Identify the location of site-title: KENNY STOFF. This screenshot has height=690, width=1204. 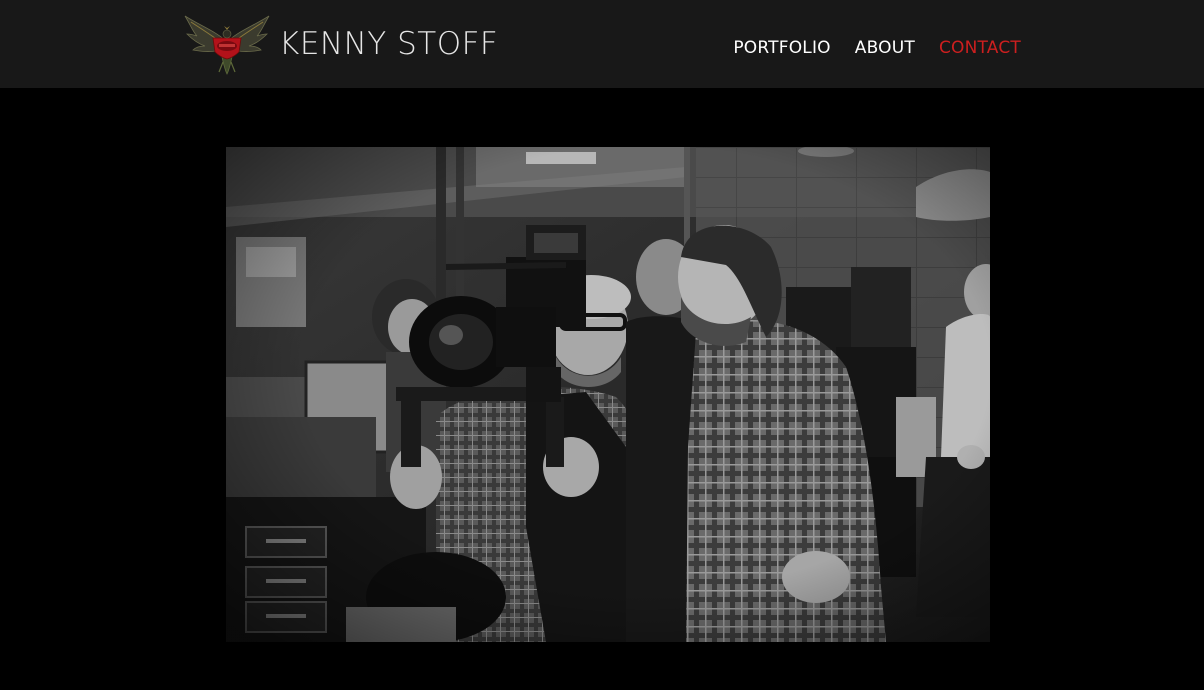
(389, 43).